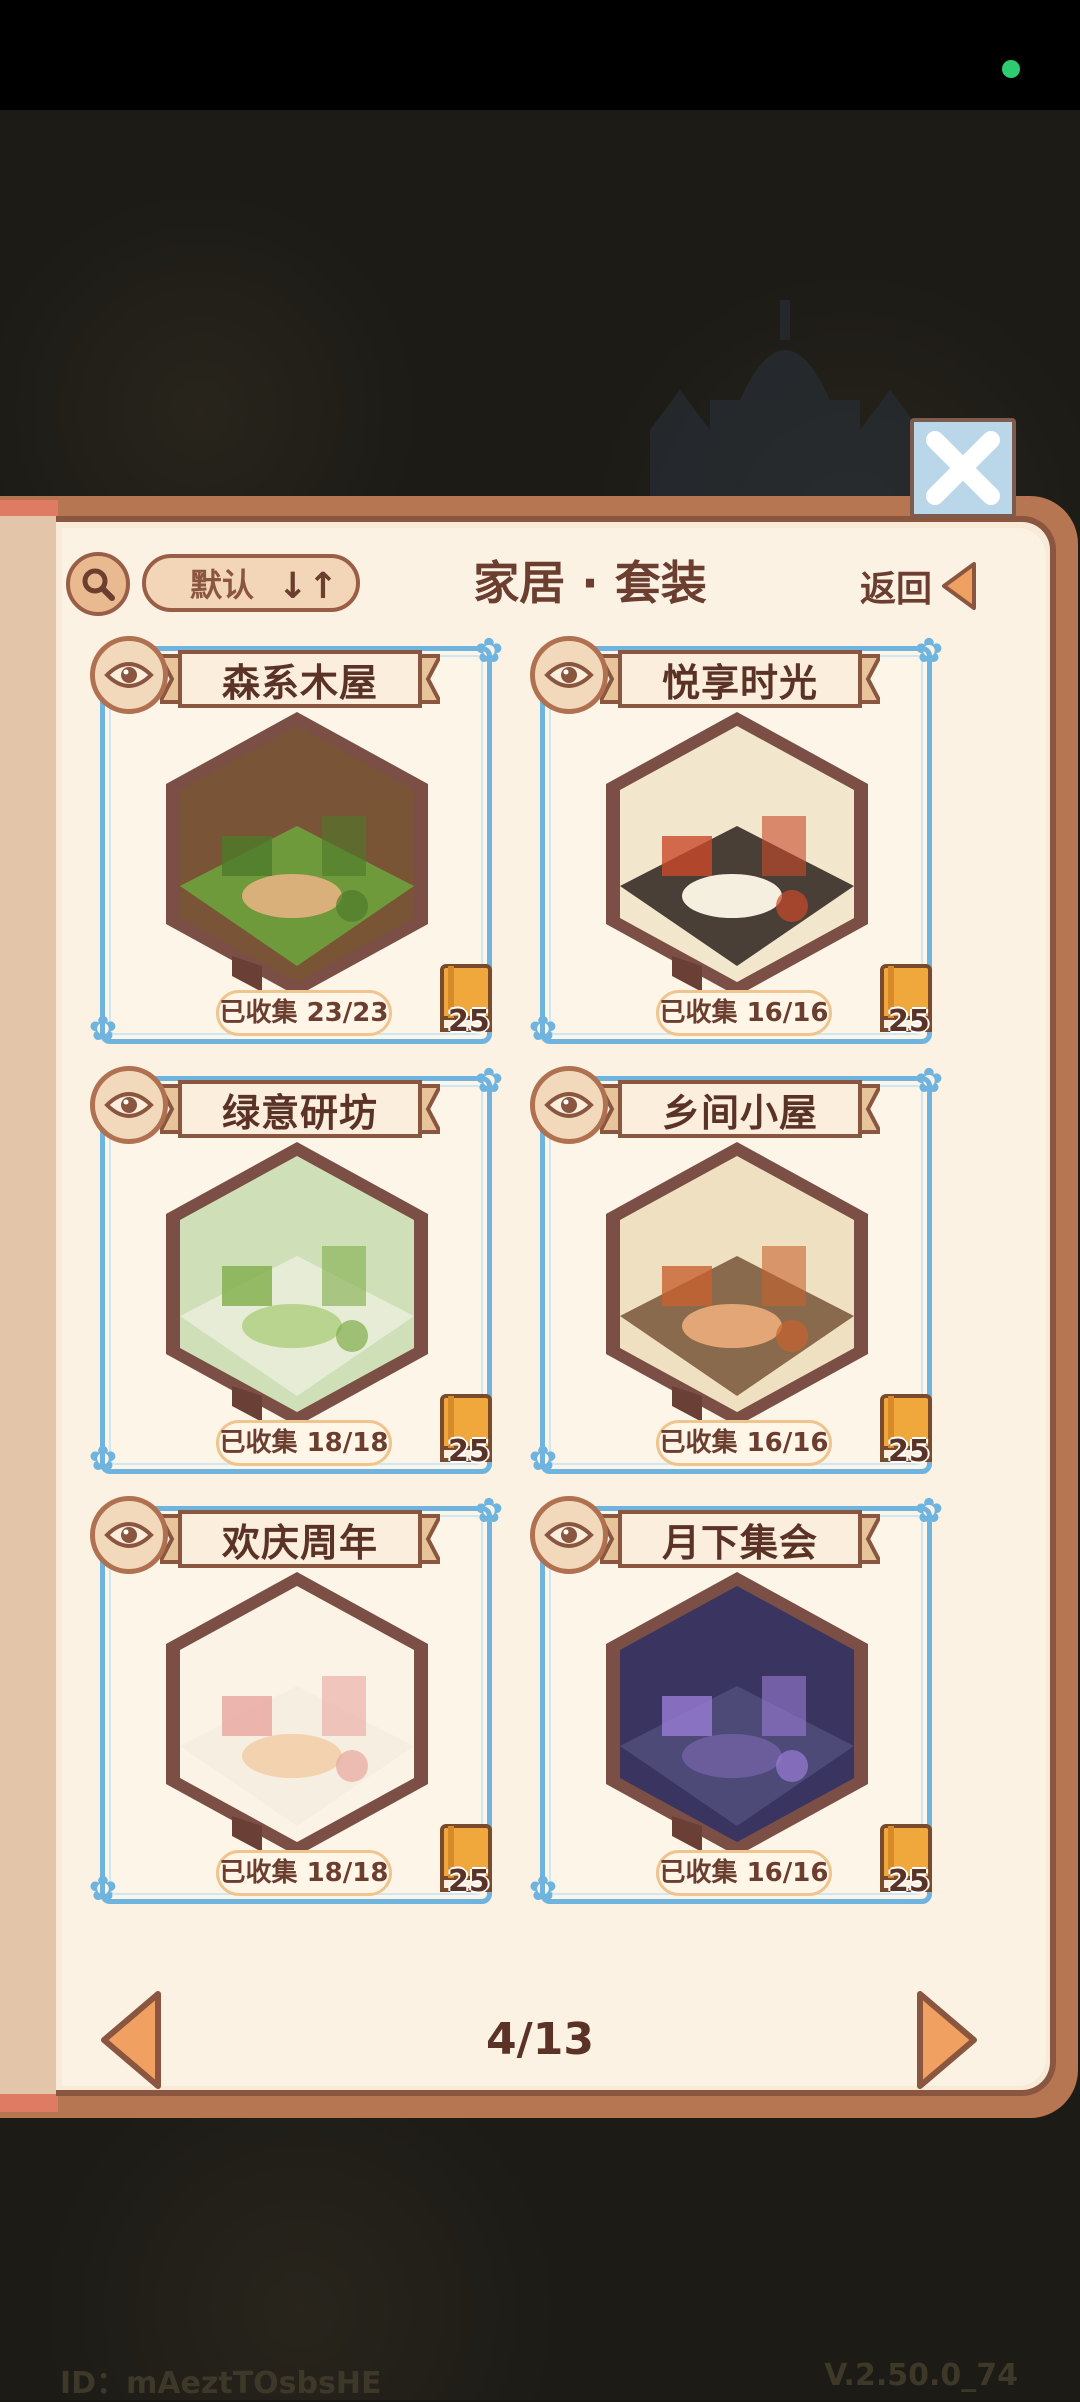 This screenshot has height=2402, width=1080. I want to click on set-card: ✿ ✿ 悦享时光 已收集 16/16 25, so click(736, 840).